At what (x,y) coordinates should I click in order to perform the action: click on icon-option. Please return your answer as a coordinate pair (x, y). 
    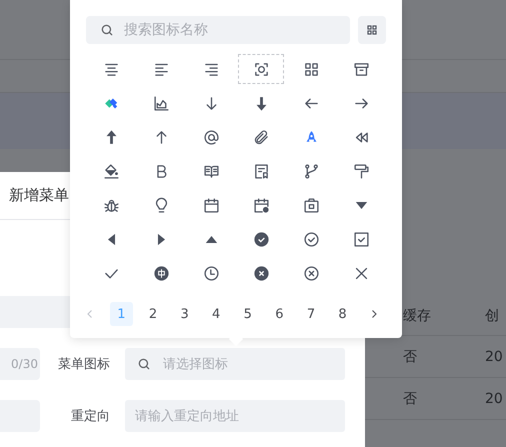
    Looking at the image, I should click on (261, 69).